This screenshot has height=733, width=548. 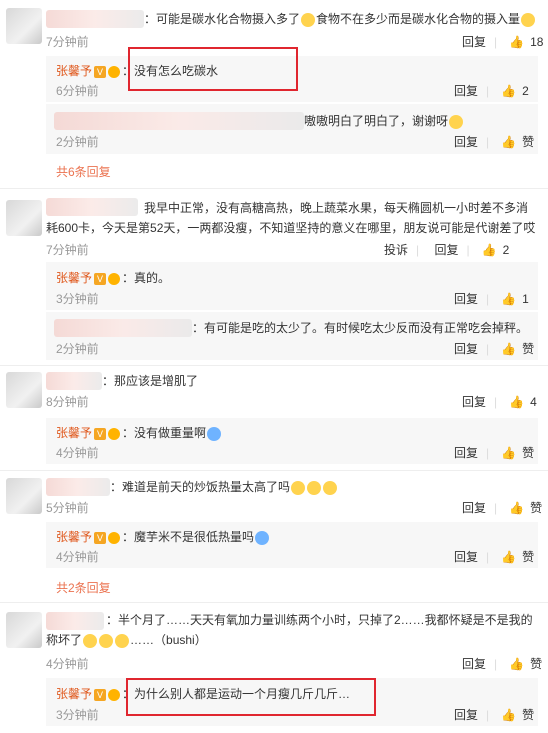 I want to click on comment-text: ：那应该是增肌了, so click(x=150, y=381).